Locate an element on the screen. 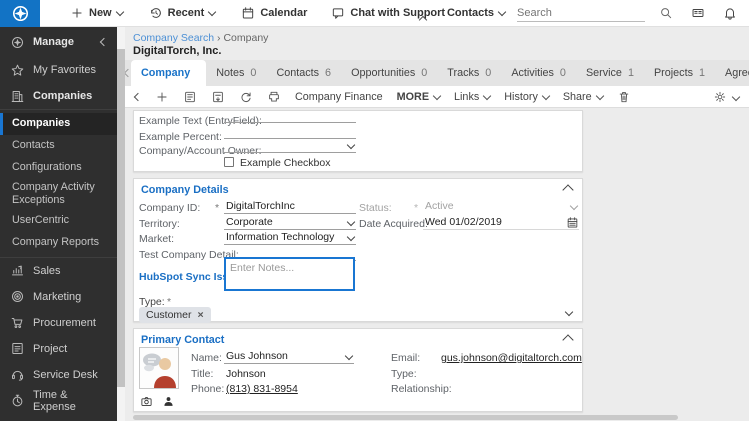 The image size is (749, 421). sub-label: UserCentric is located at coordinates (40, 220).